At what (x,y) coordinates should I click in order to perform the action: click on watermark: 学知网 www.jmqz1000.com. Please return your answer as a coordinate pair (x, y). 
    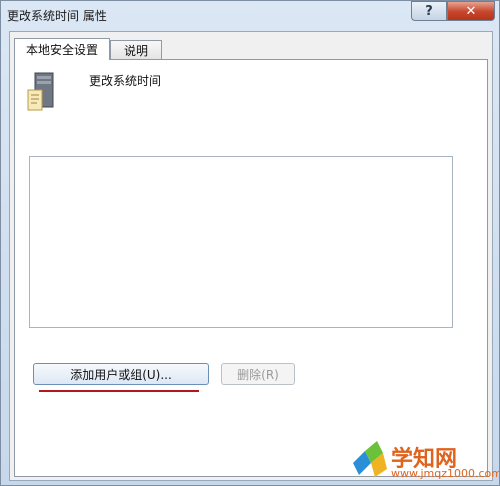
    Looking at the image, I should click on (424, 461).